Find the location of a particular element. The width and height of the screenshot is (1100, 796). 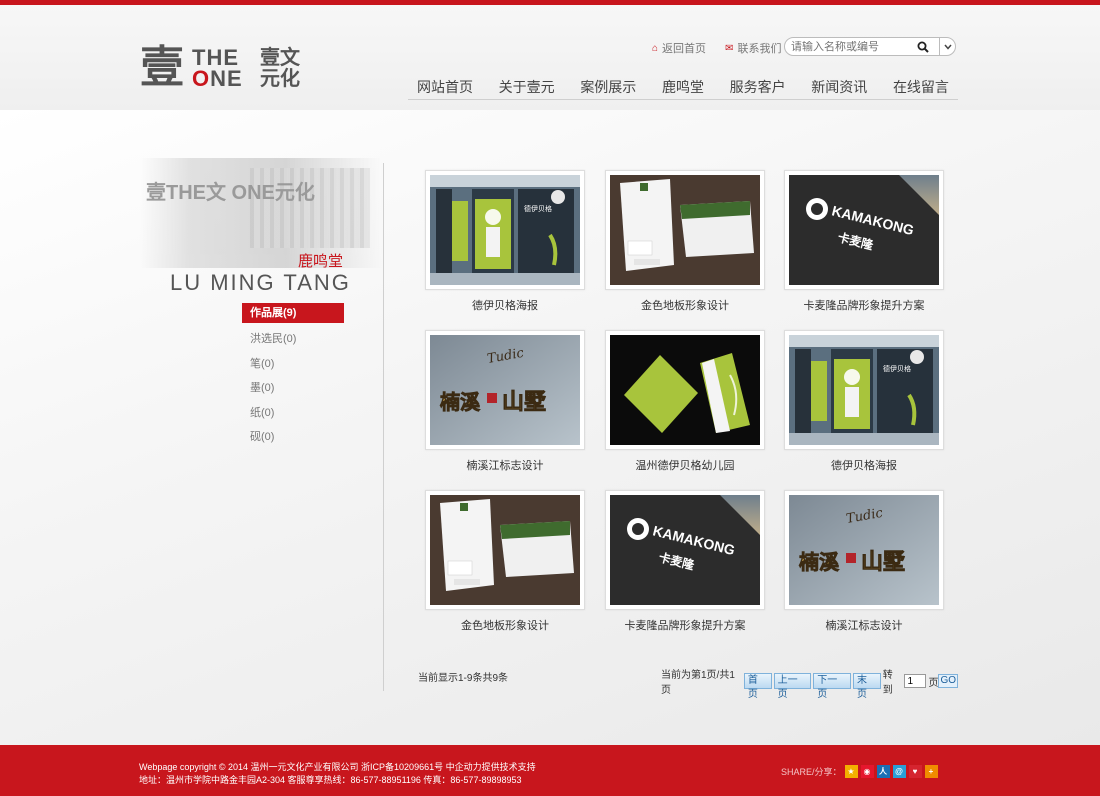

content-divider is located at coordinates (383, 427).